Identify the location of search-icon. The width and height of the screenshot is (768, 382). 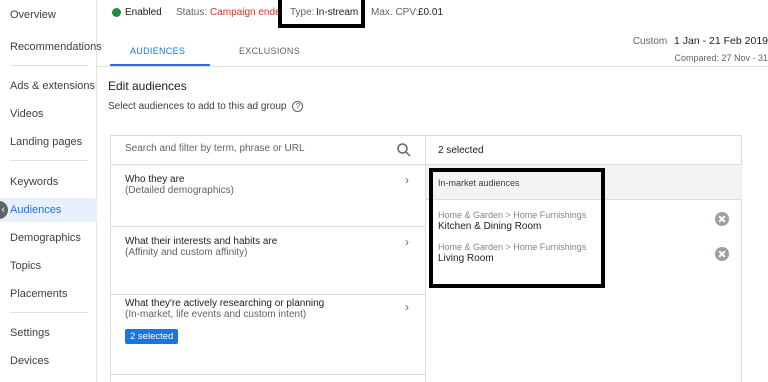
(404, 150).